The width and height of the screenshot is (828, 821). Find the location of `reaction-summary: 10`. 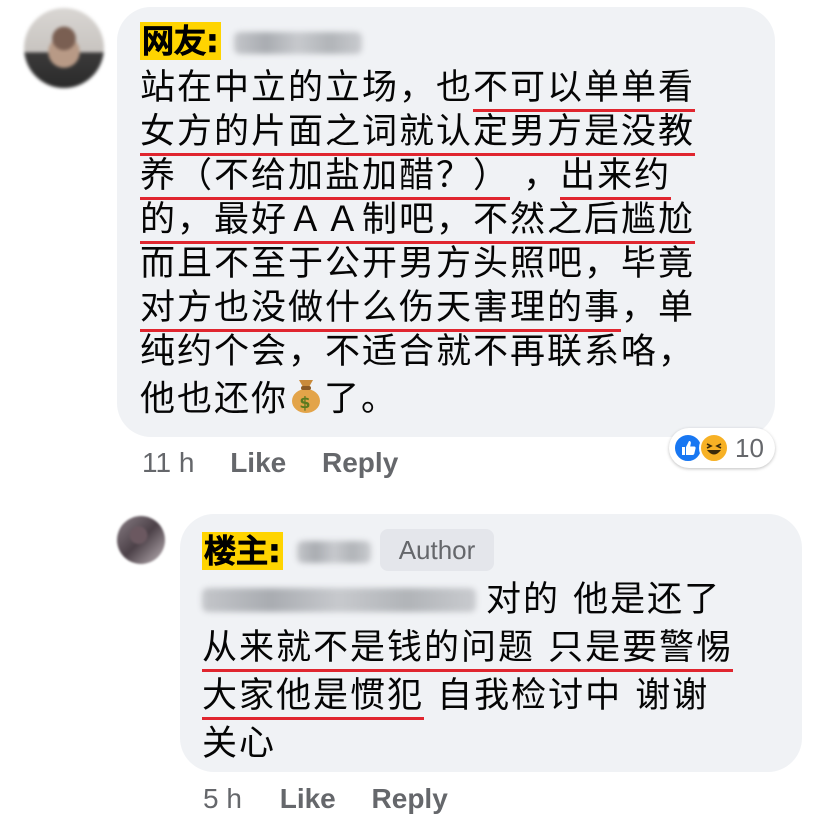

reaction-summary: 10 is located at coordinates (722, 448).